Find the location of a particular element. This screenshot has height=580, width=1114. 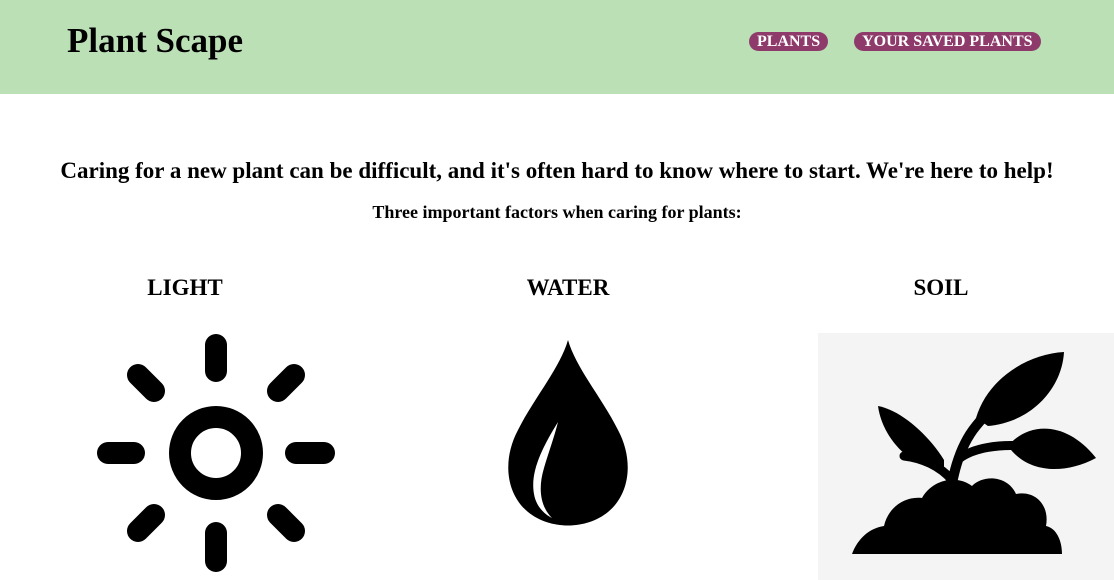

main-nav: PLANTS YOUR SAVED PLANTS is located at coordinates (895, 41).